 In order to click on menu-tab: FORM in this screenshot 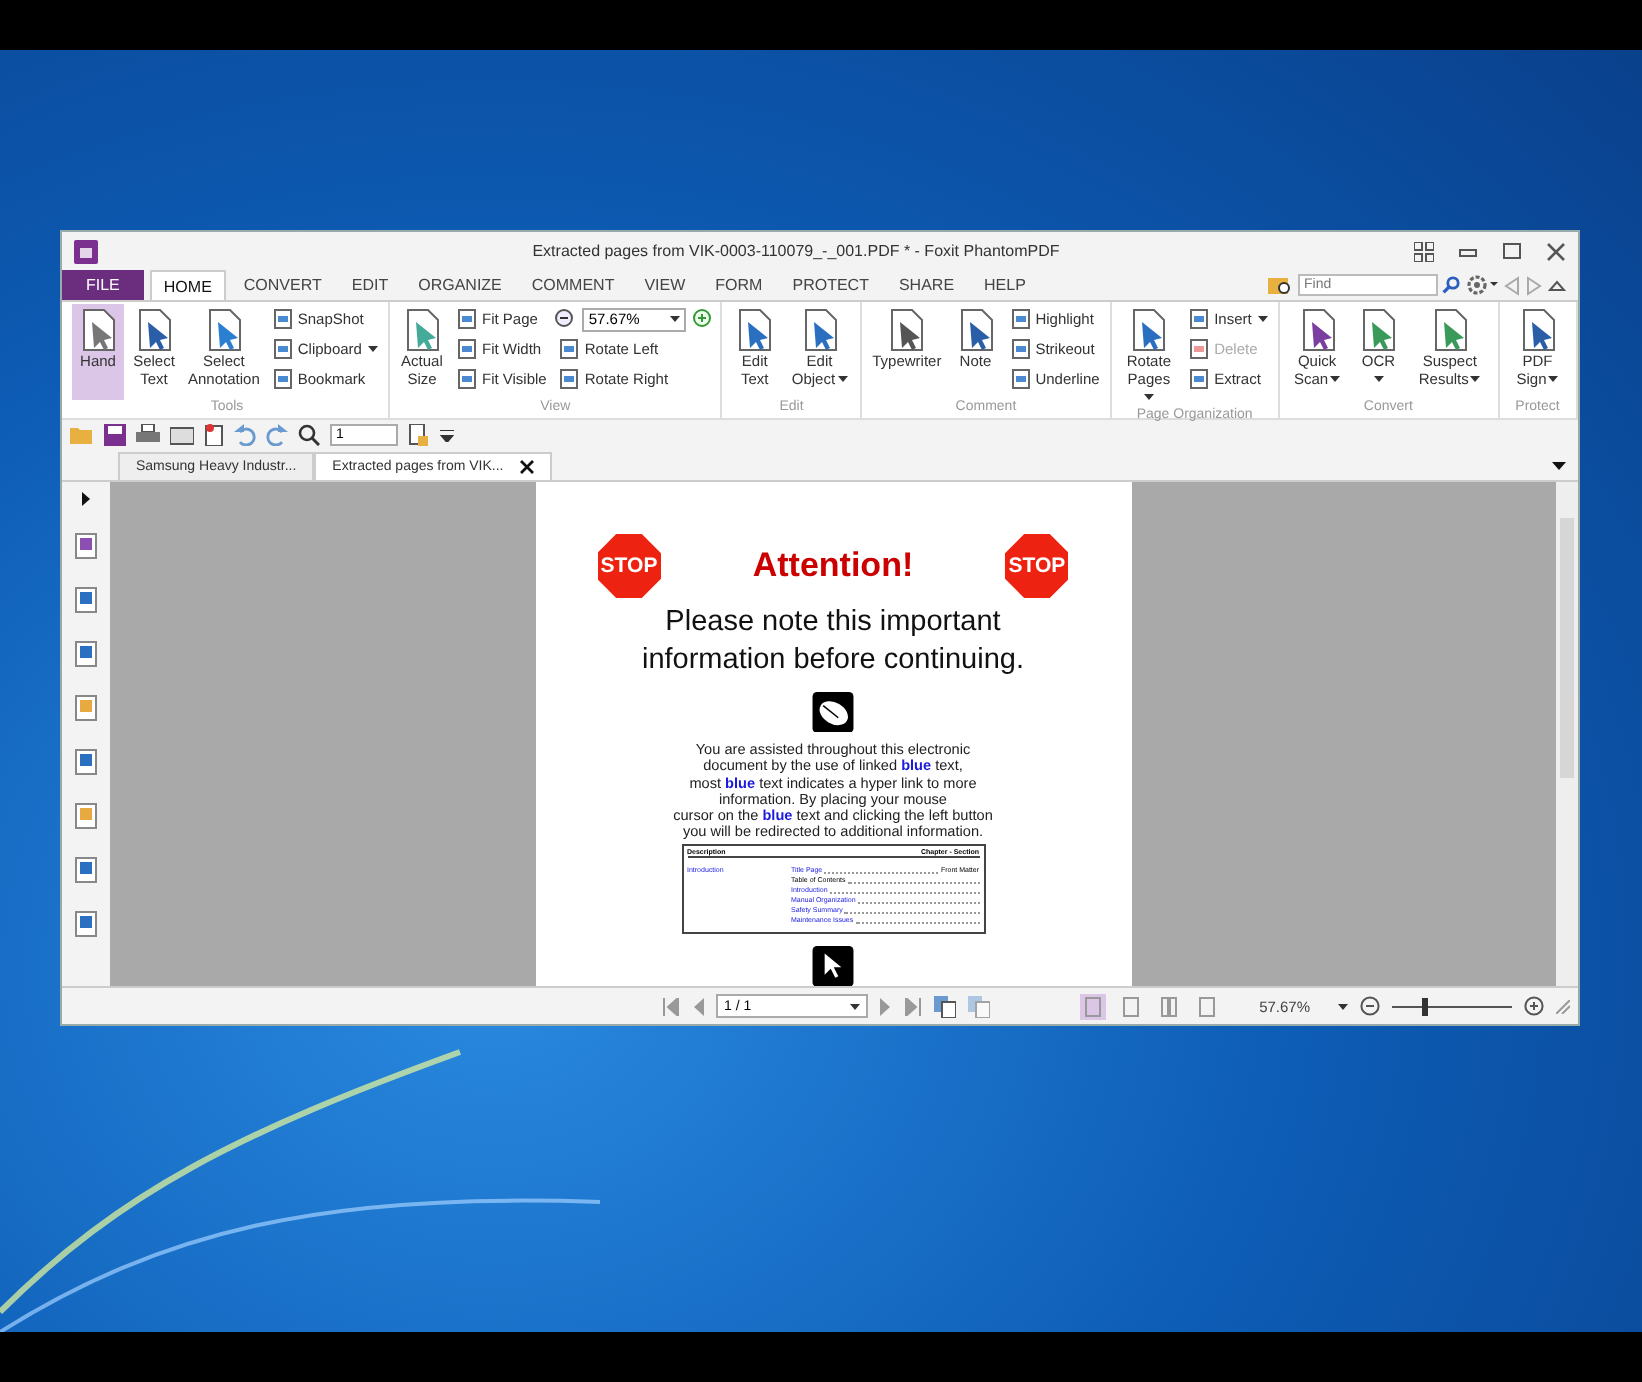, I will do `click(739, 285)`.